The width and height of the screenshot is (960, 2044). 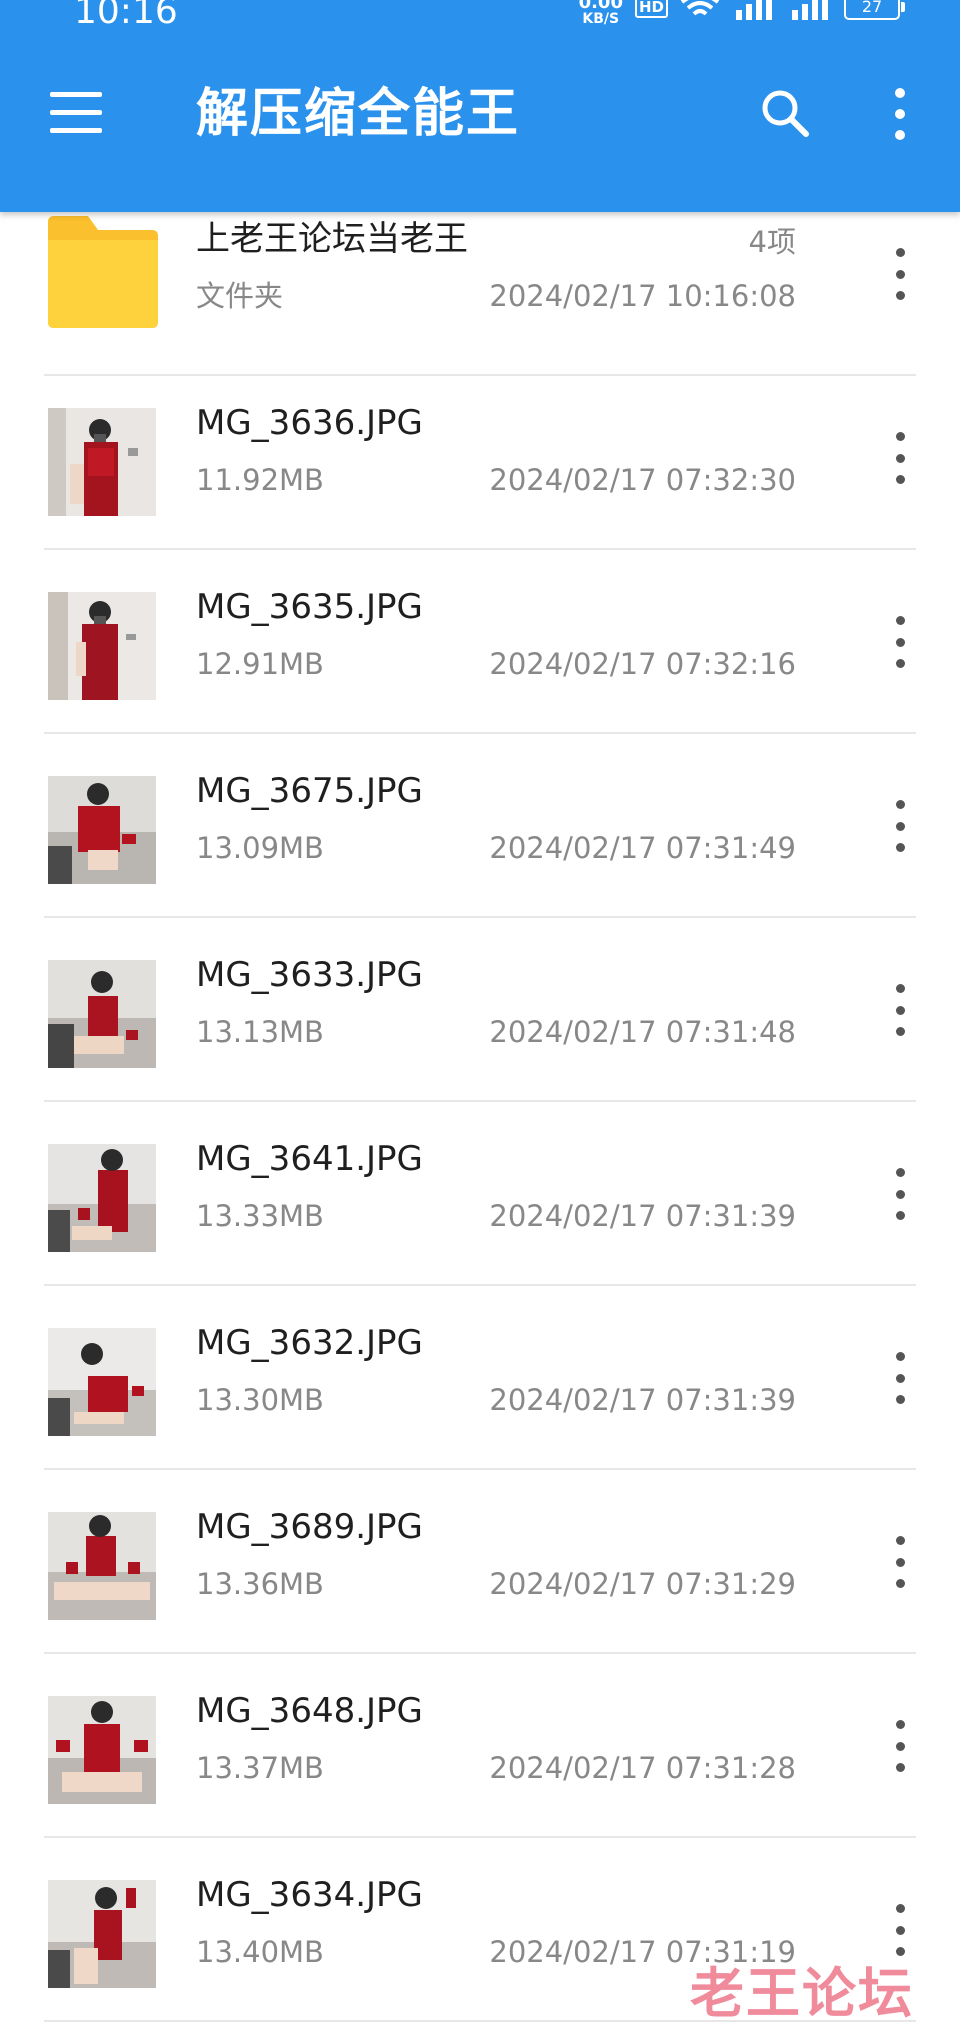 What do you see at coordinates (700, 8) in the screenshot?
I see `wifi-icon` at bounding box center [700, 8].